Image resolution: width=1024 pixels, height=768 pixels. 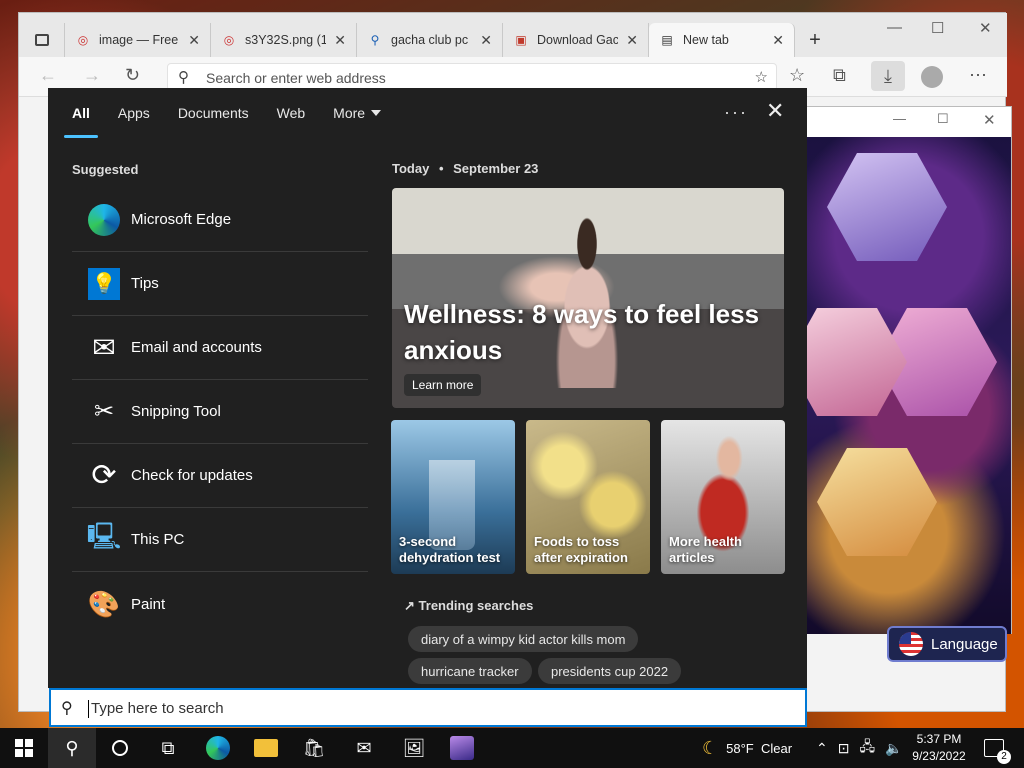 I want to click on task-view-button: ⧉, so click(x=168, y=748).